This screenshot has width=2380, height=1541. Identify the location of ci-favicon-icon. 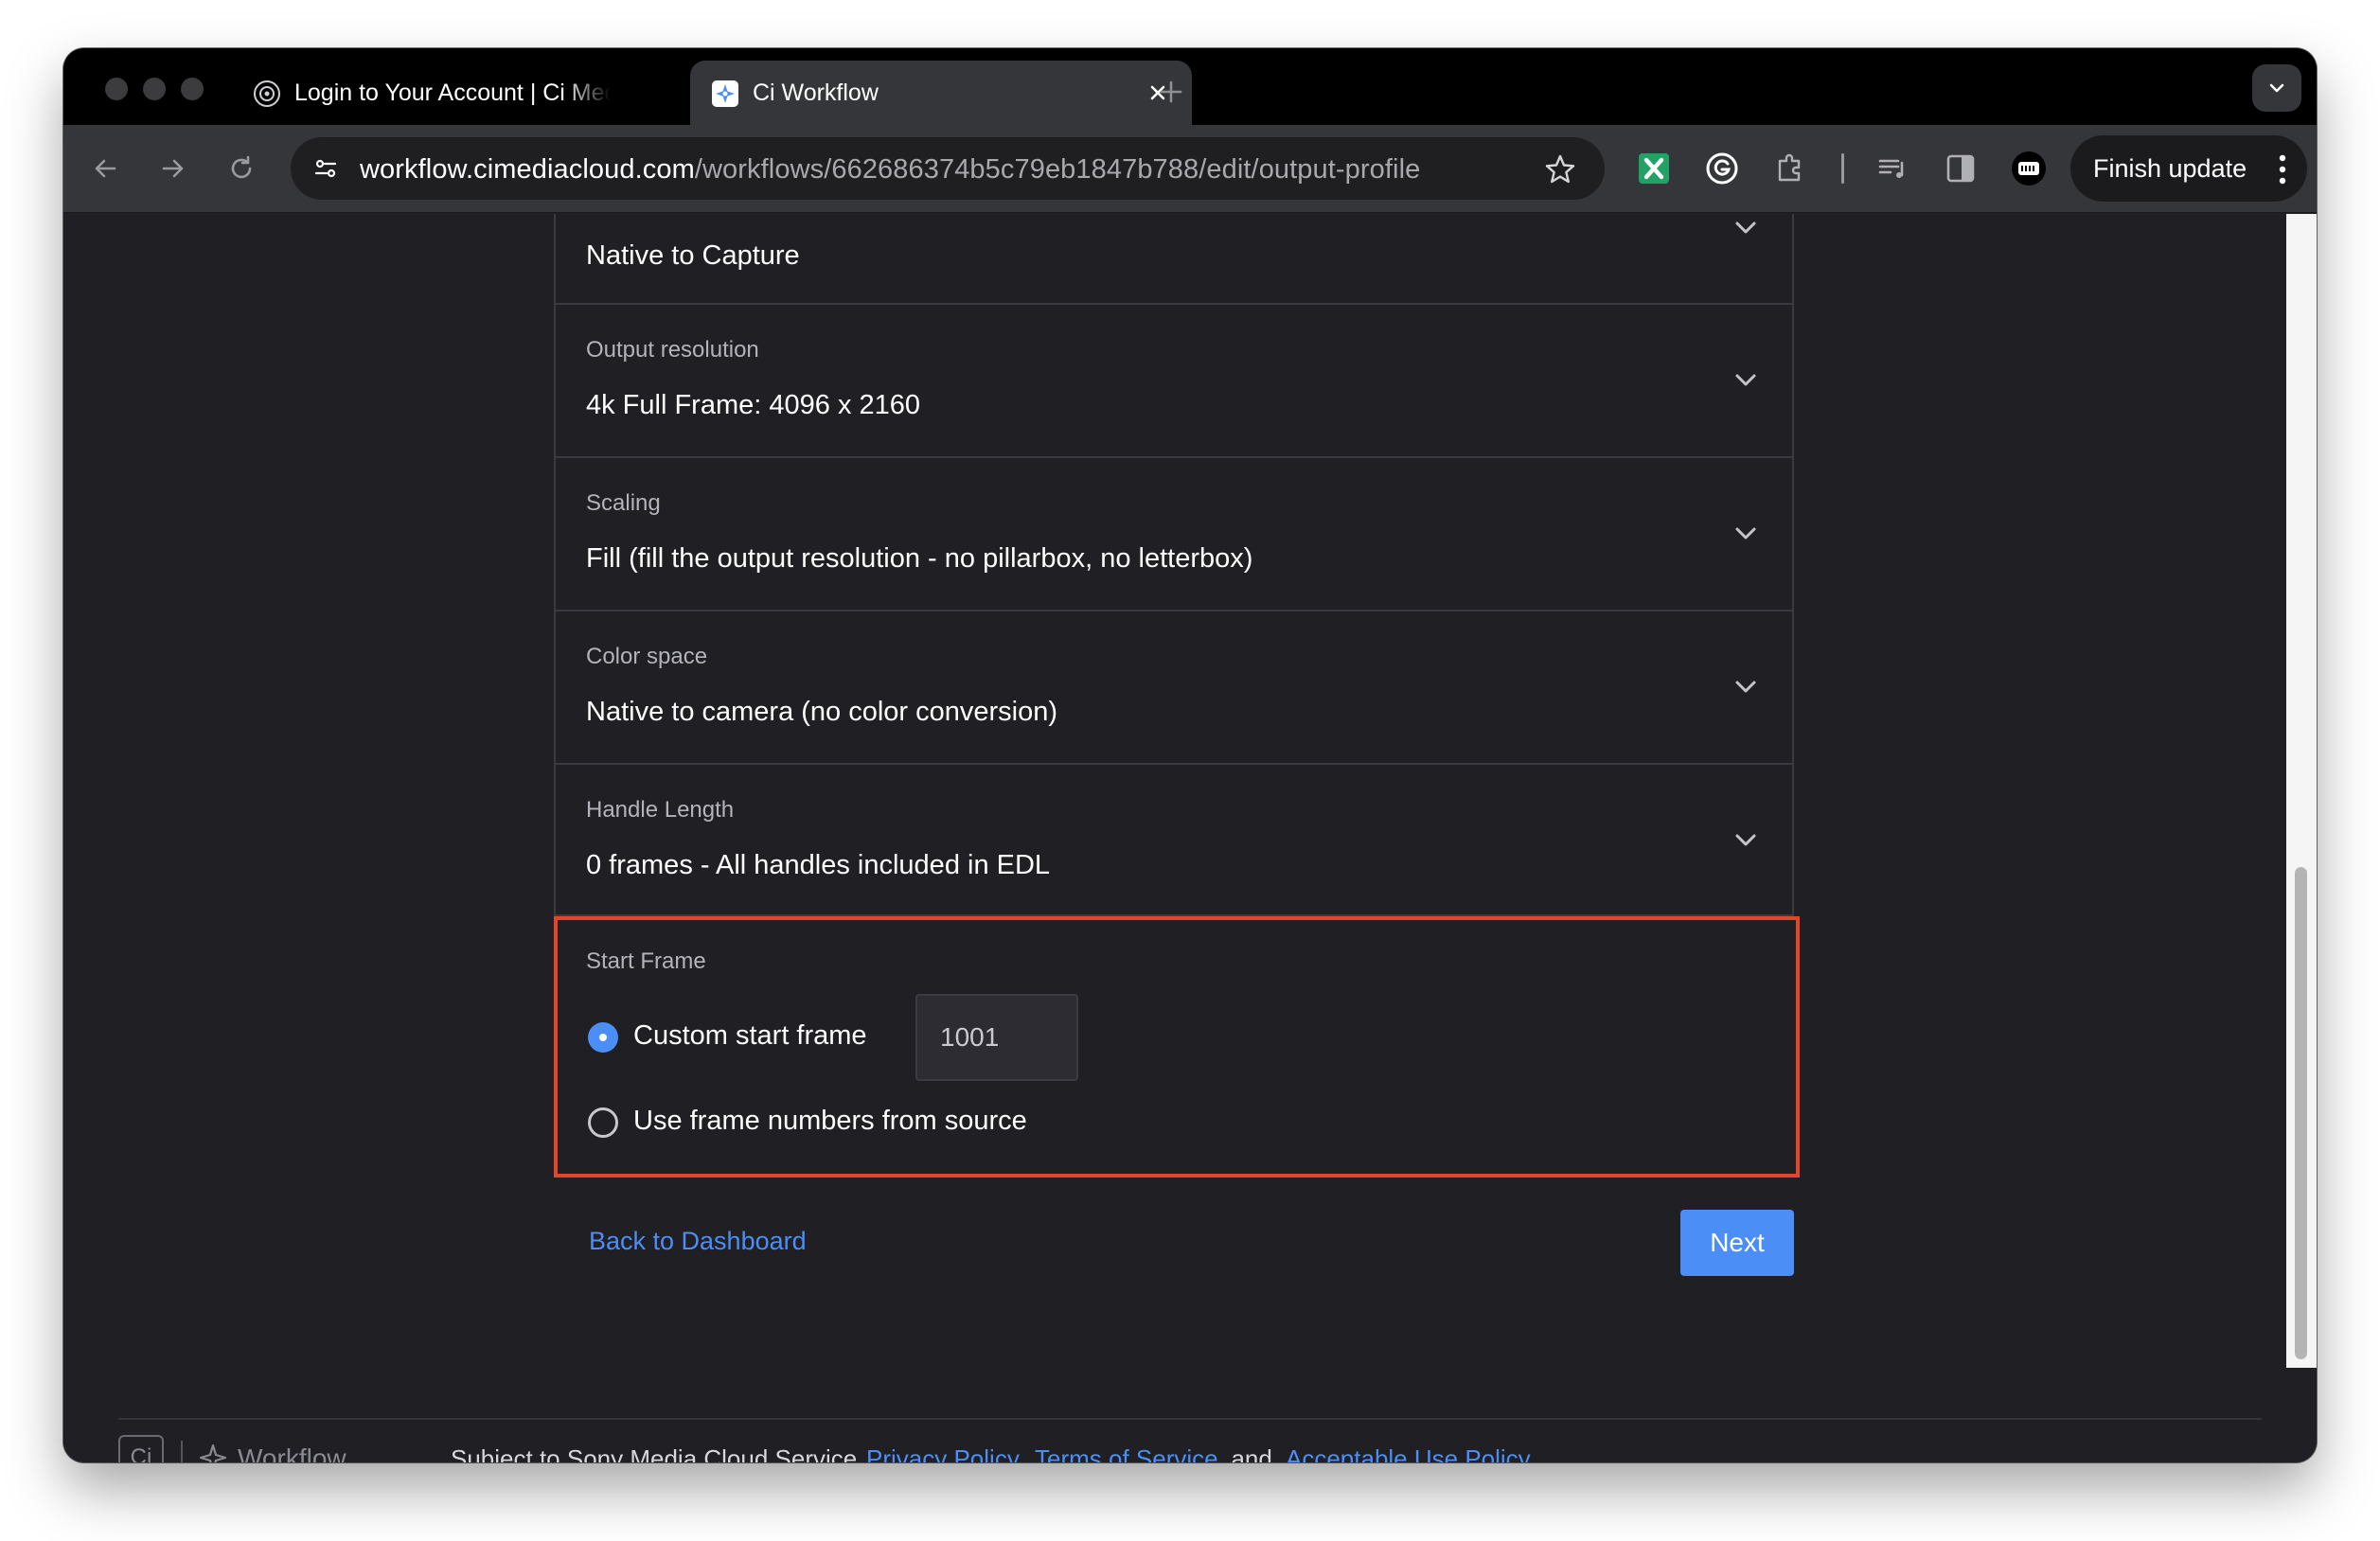
(267, 93).